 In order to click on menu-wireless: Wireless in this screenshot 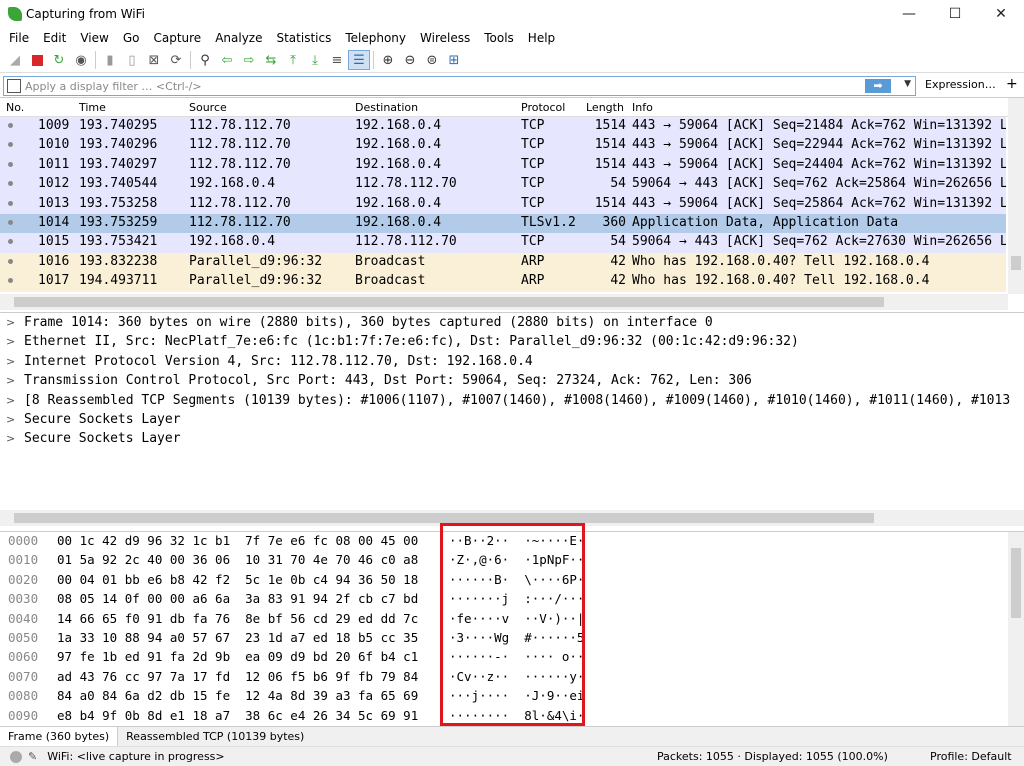, I will do `click(445, 38)`.